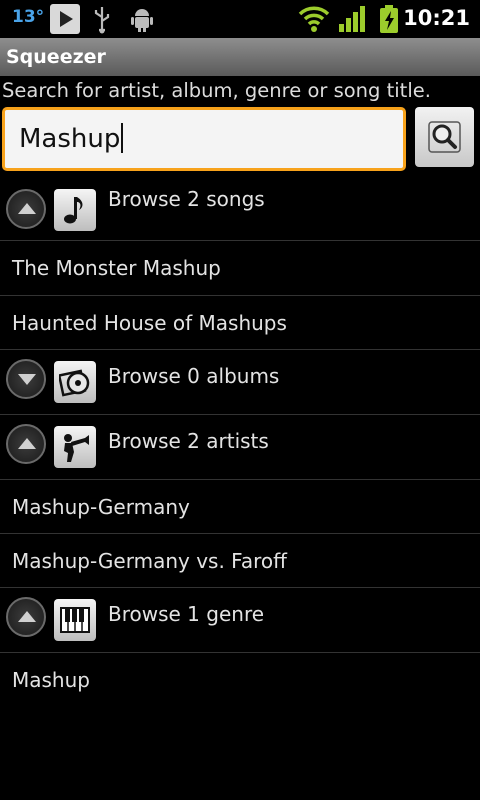 The width and height of the screenshot is (480, 800). I want to click on chevron-down-icon, so click(27, 379).